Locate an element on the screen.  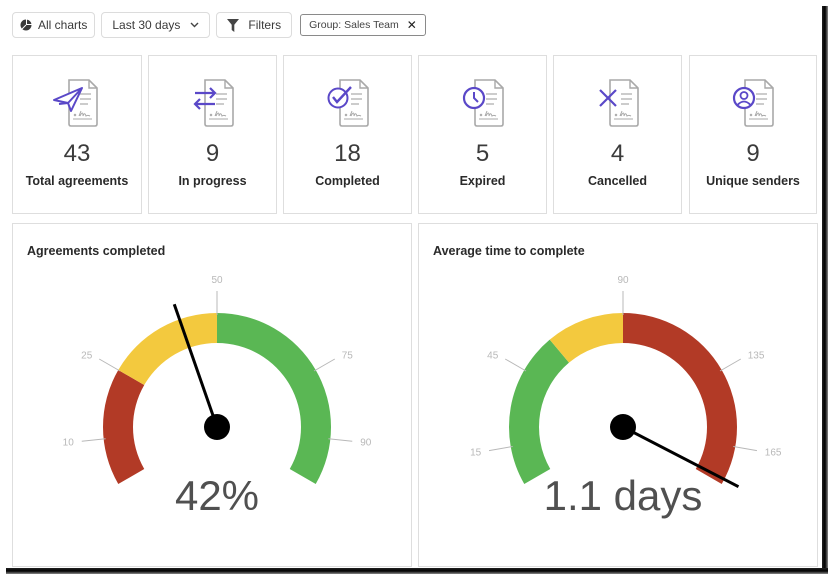
stat-card-in-progress: 9 In progress is located at coordinates (212, 134).